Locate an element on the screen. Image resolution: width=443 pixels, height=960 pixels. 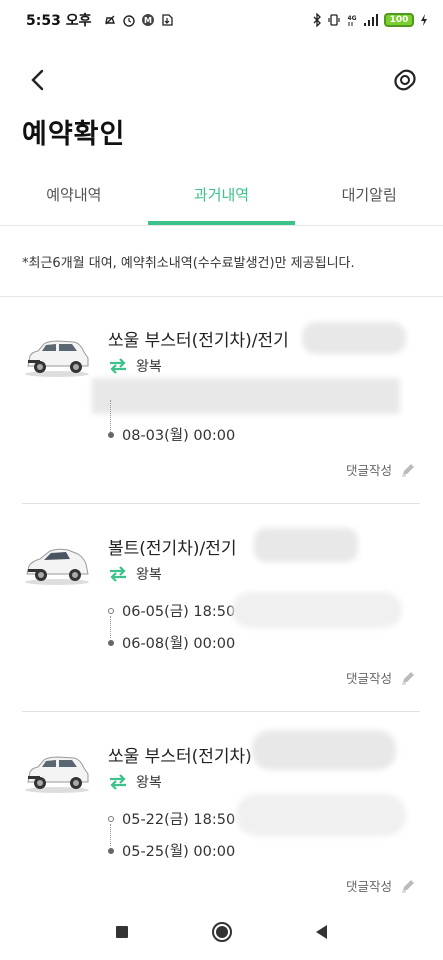
svg-text: M is located at coordinates (148, 20).